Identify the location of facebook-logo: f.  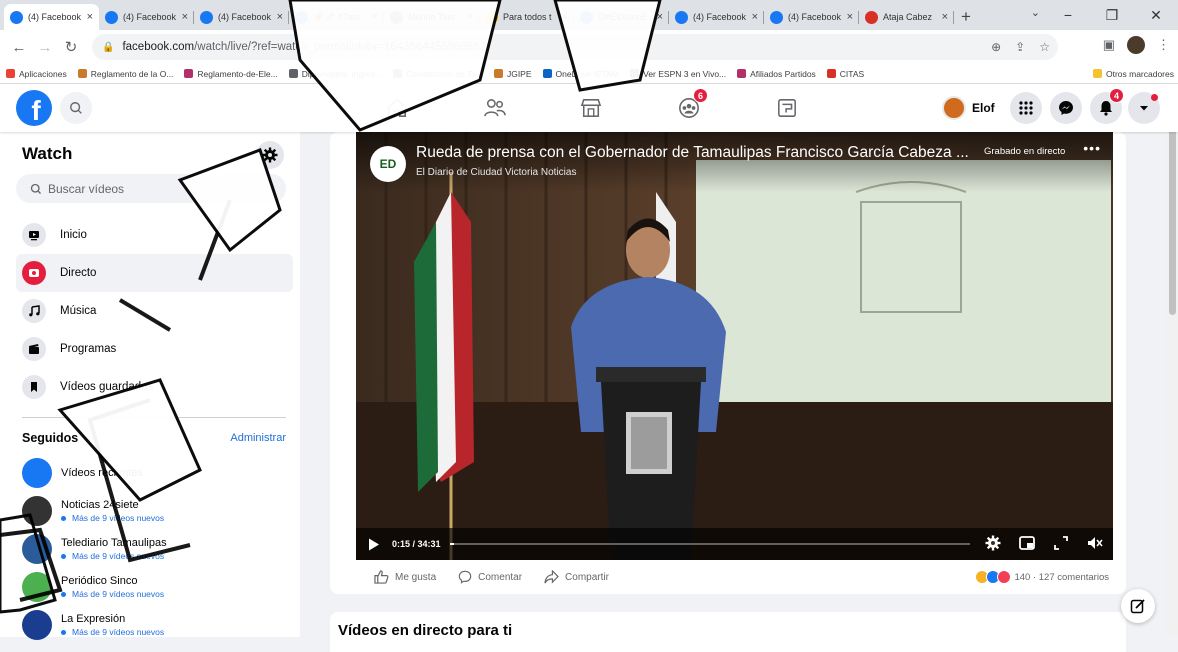
(34, 108).